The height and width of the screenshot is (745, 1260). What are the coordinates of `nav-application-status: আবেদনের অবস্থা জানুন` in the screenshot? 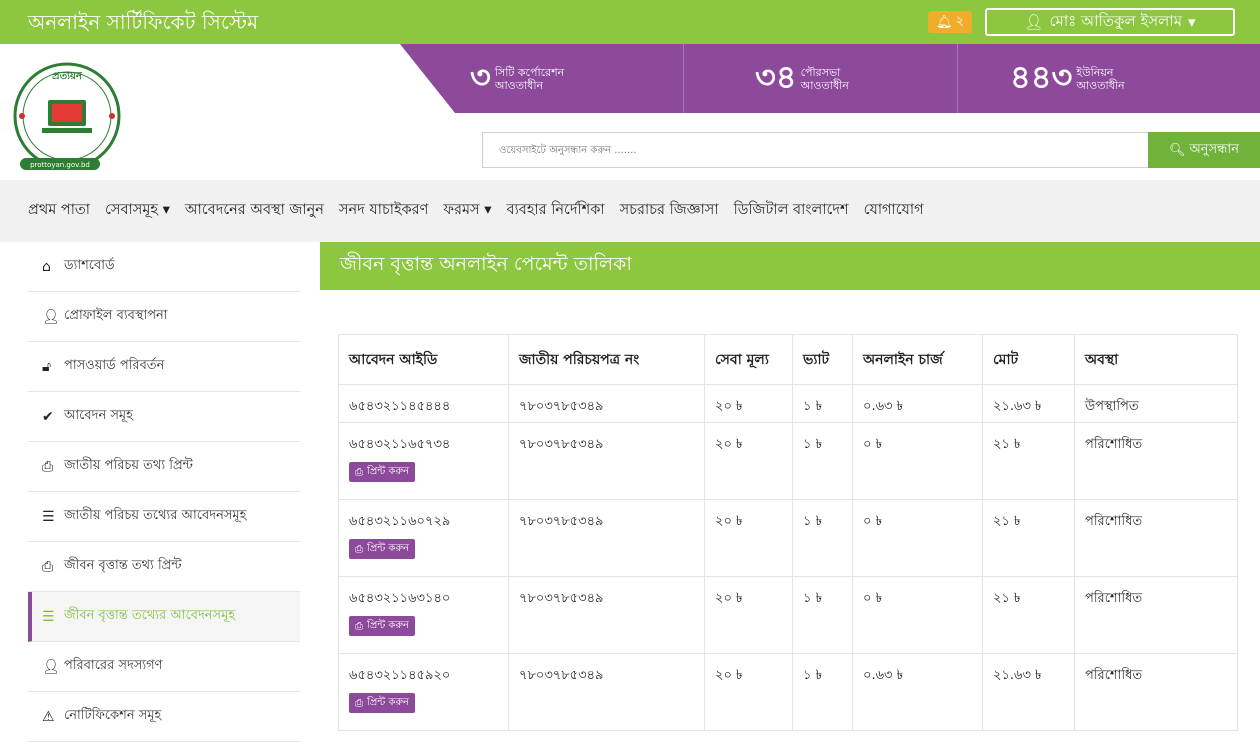 It's located at (254, 211).